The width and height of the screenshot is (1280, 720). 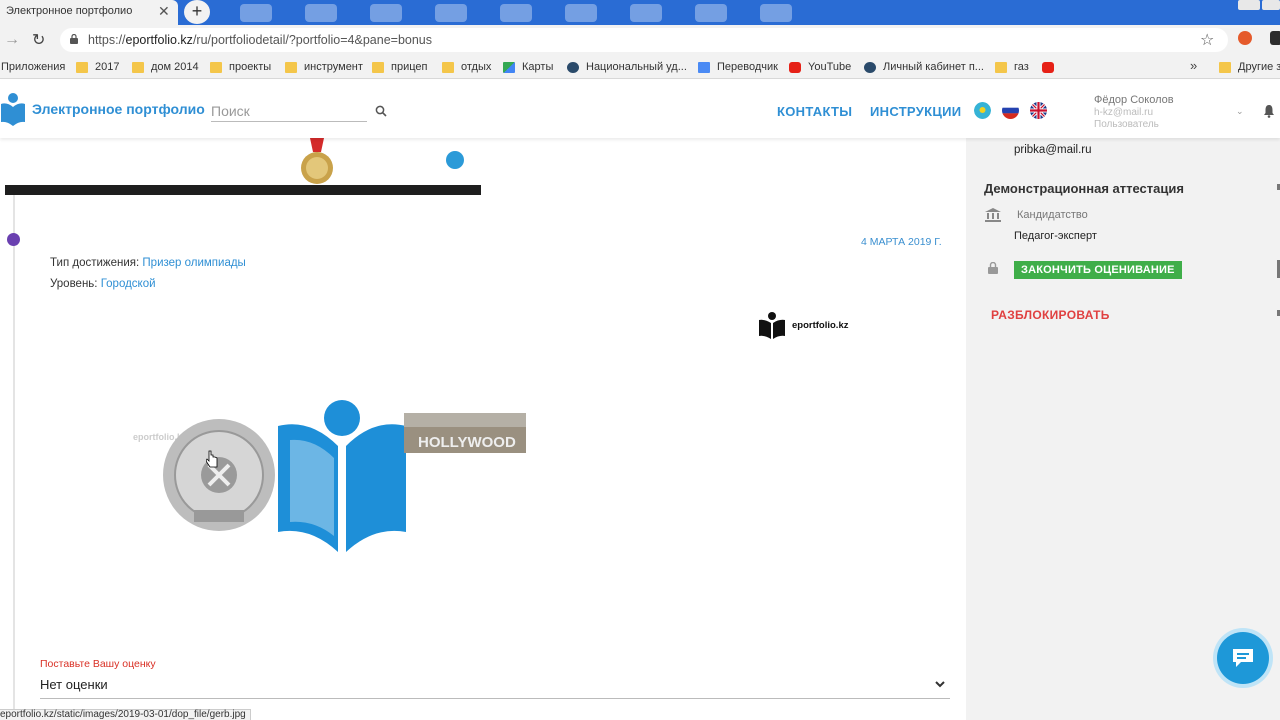 I want to click on user-role: Пользователь, so click(x=1126, y=124).